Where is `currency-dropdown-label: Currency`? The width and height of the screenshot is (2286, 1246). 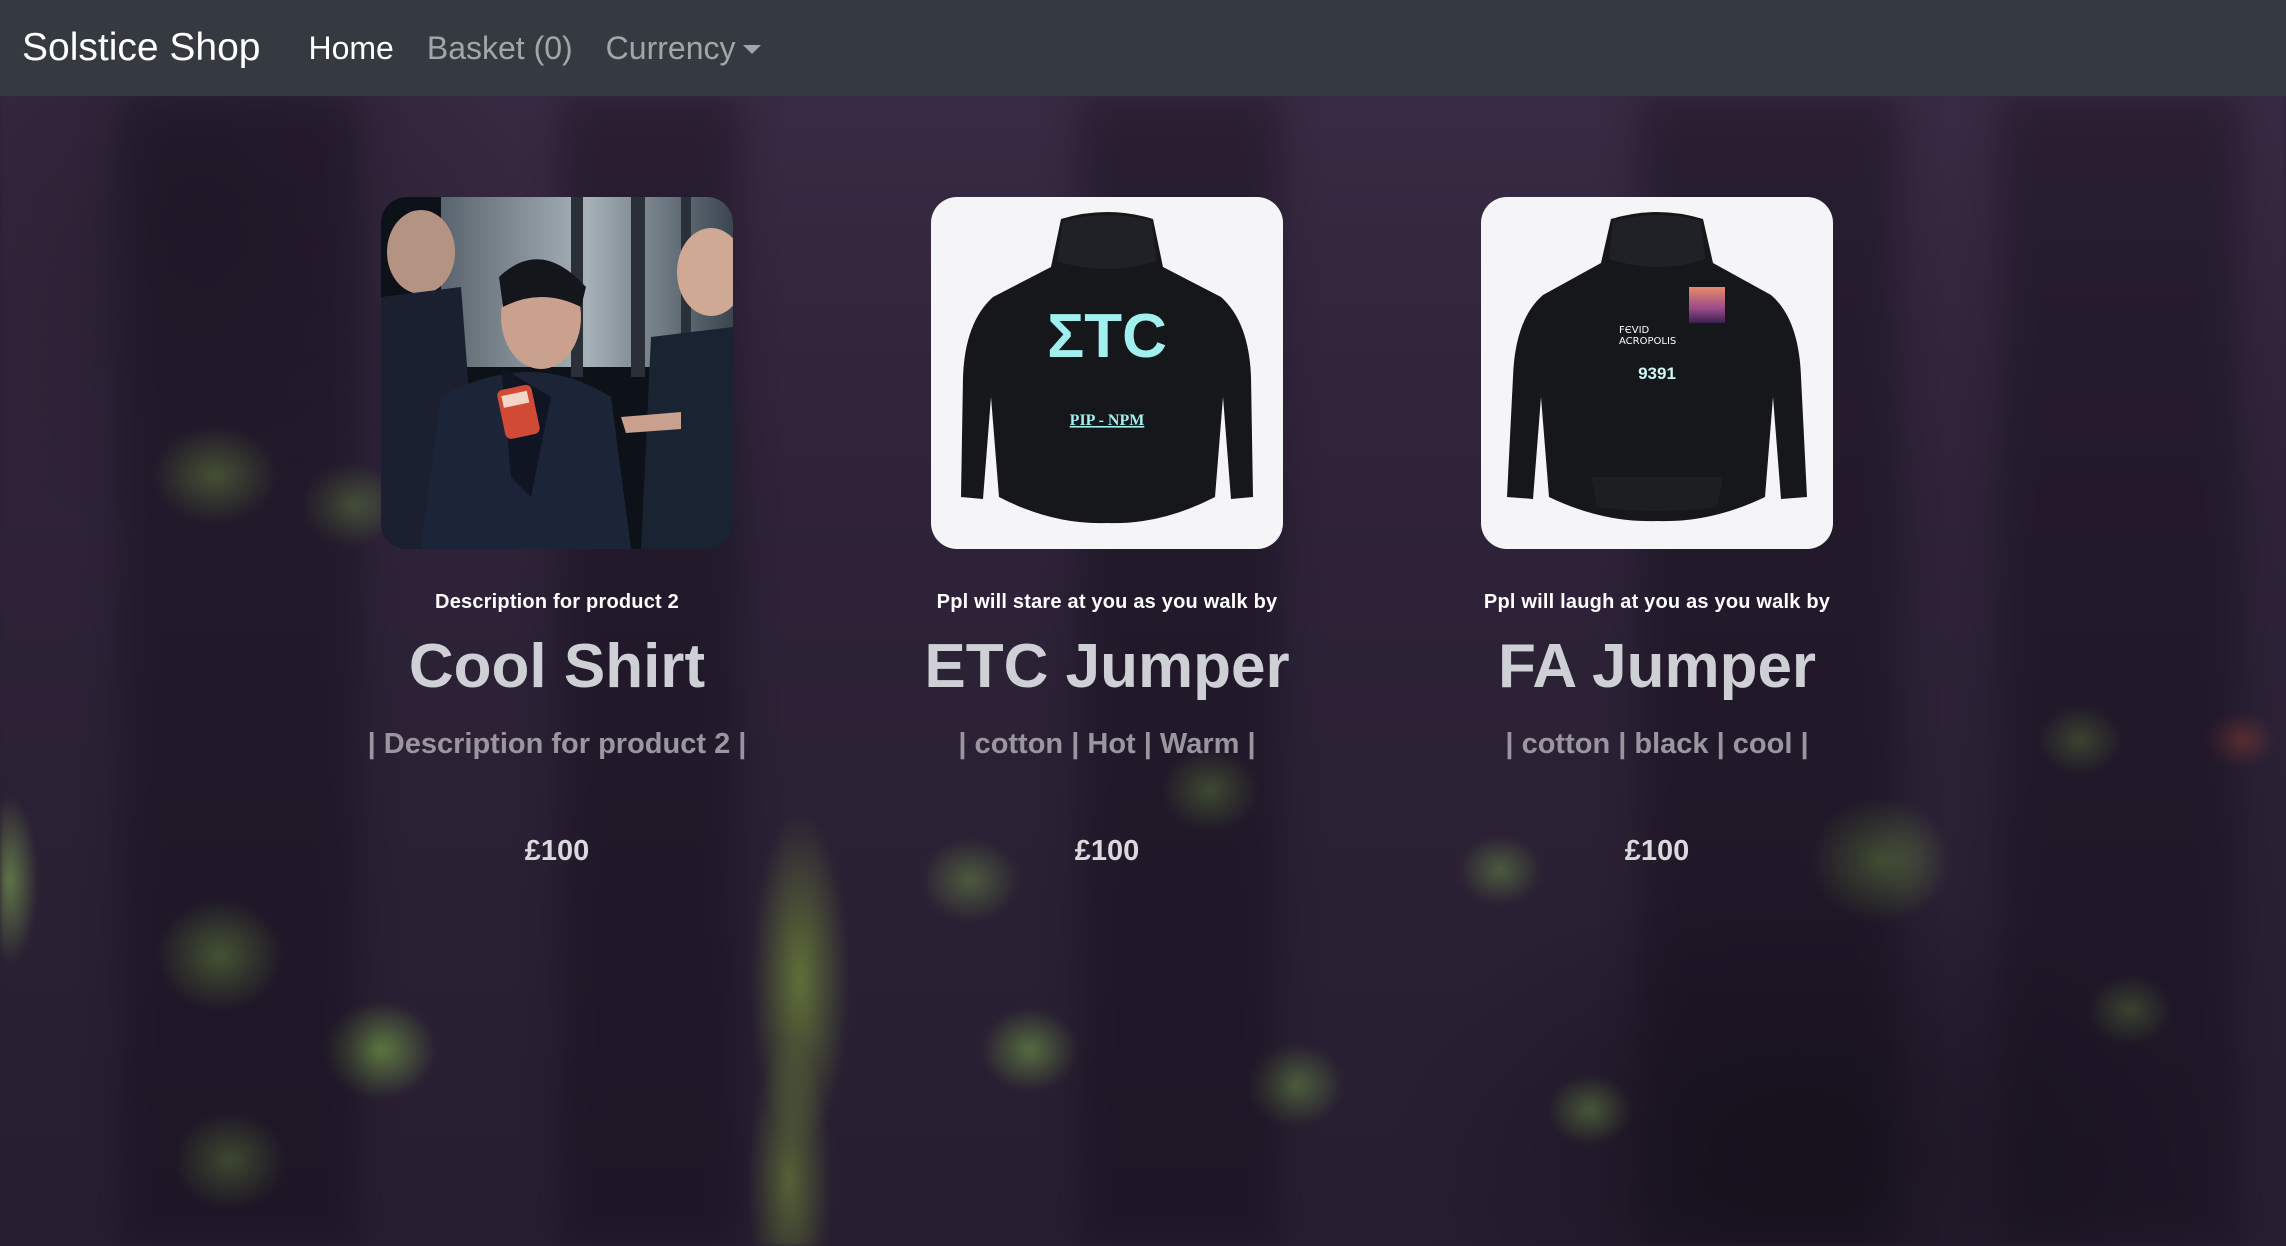 currency-dropdown-label: Currency is located at coordinates (670, 47).